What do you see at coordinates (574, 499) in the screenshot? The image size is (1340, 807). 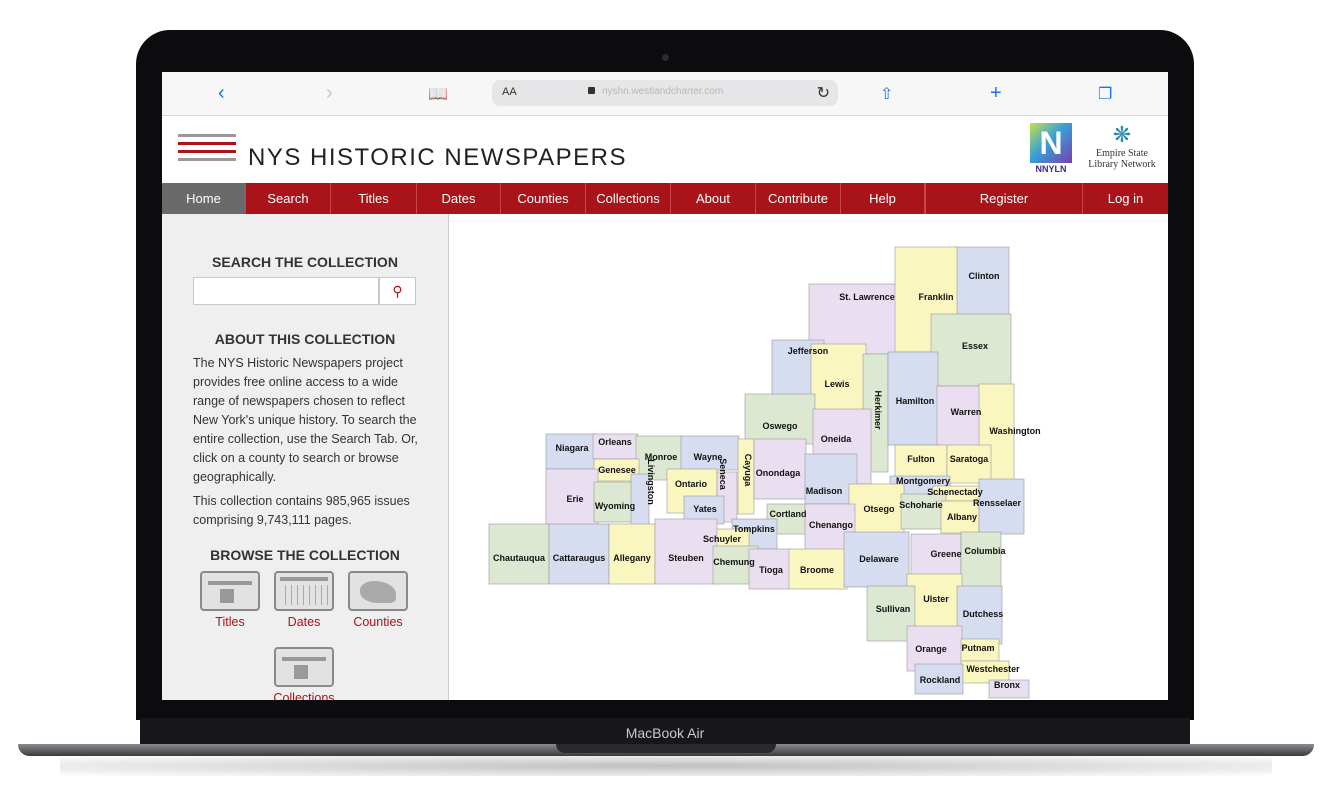 I see `county-label: Erie` at bounding box center [574, 499].